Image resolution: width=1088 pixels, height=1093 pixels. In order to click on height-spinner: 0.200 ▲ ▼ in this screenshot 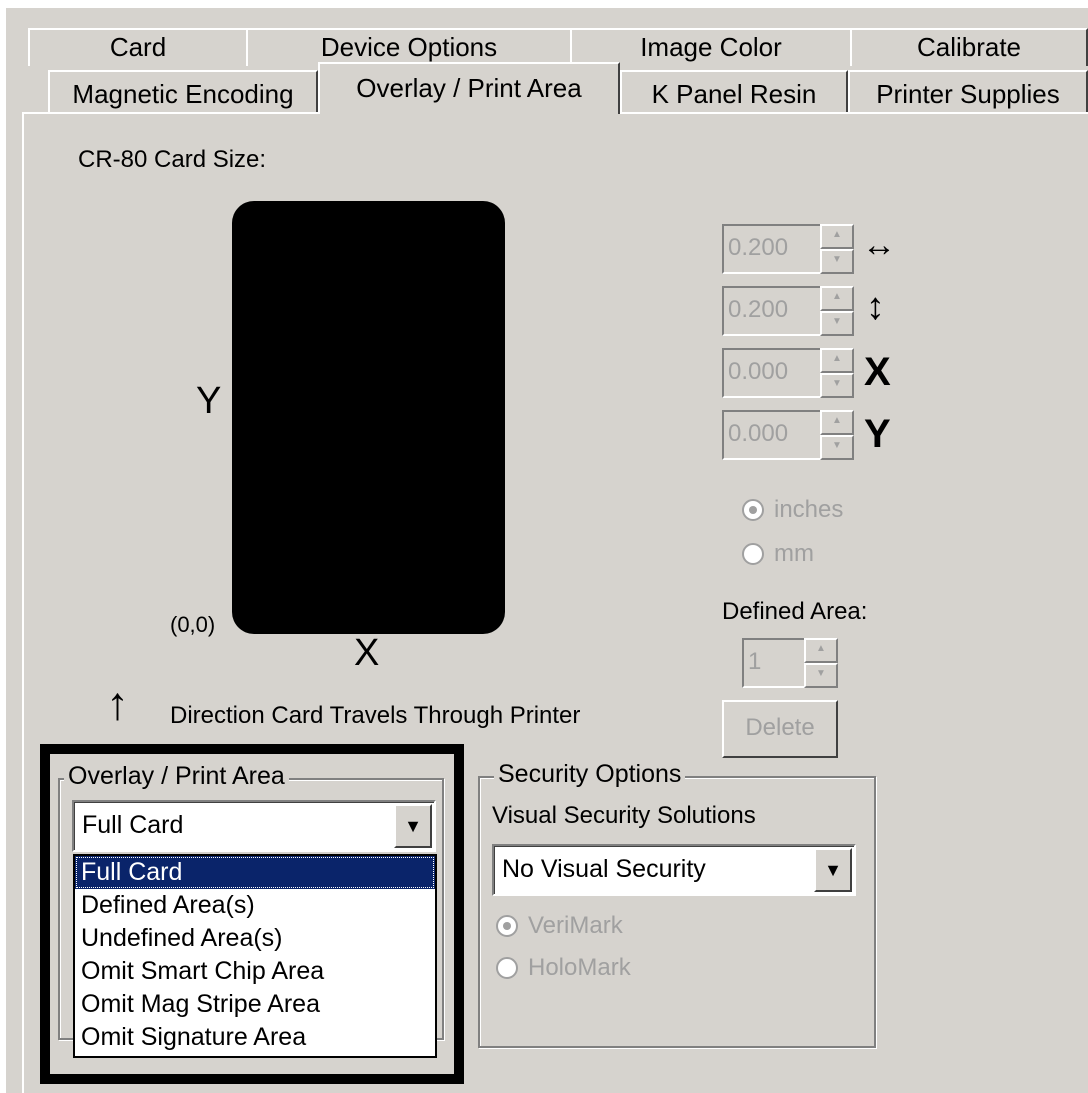, I will do `click(788, 311)`.